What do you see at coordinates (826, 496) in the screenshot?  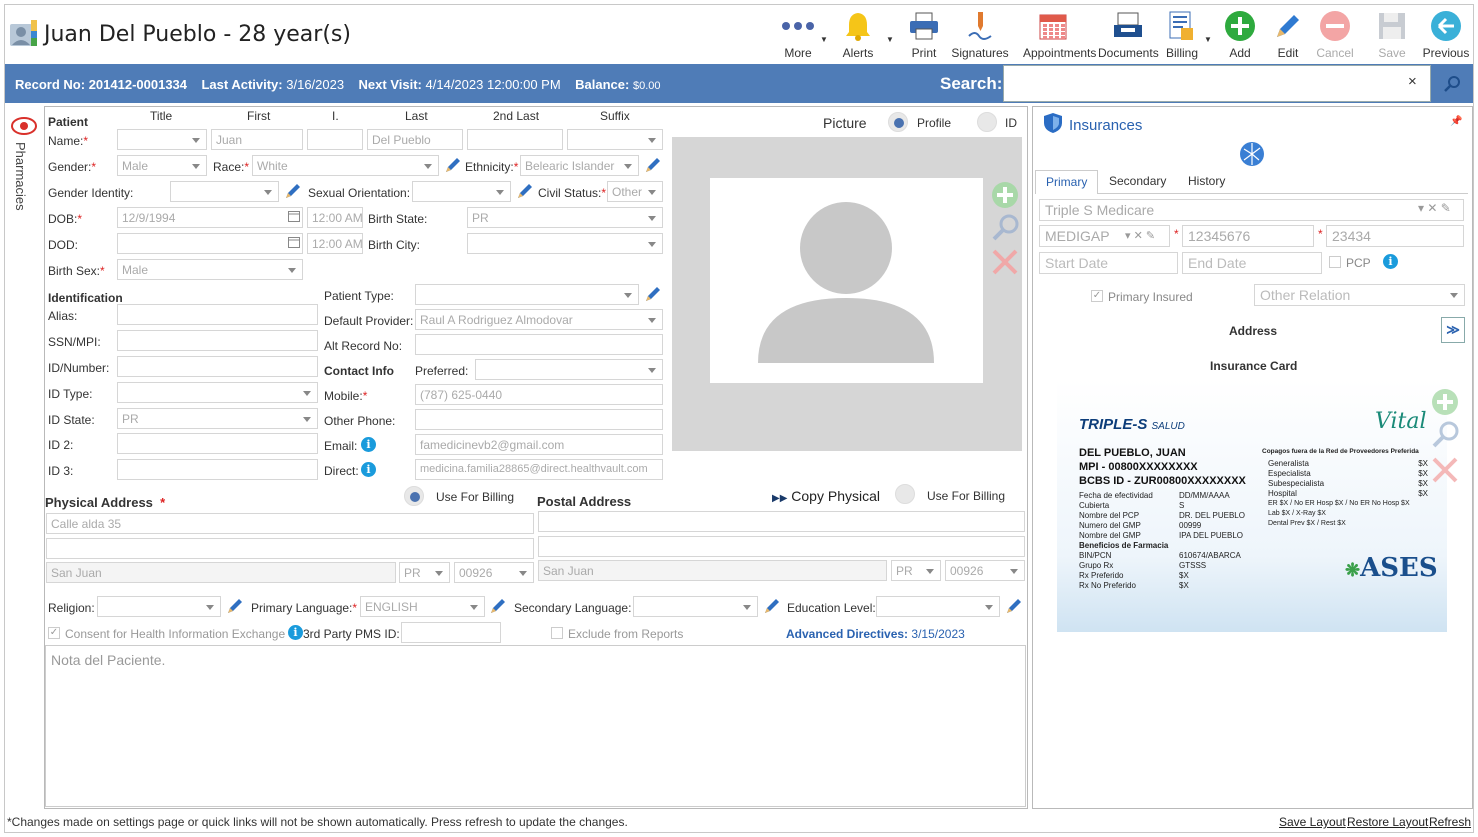 I see `copy-physical-button: ▶▶ Copy Physical` at bounding box center [826, 496].